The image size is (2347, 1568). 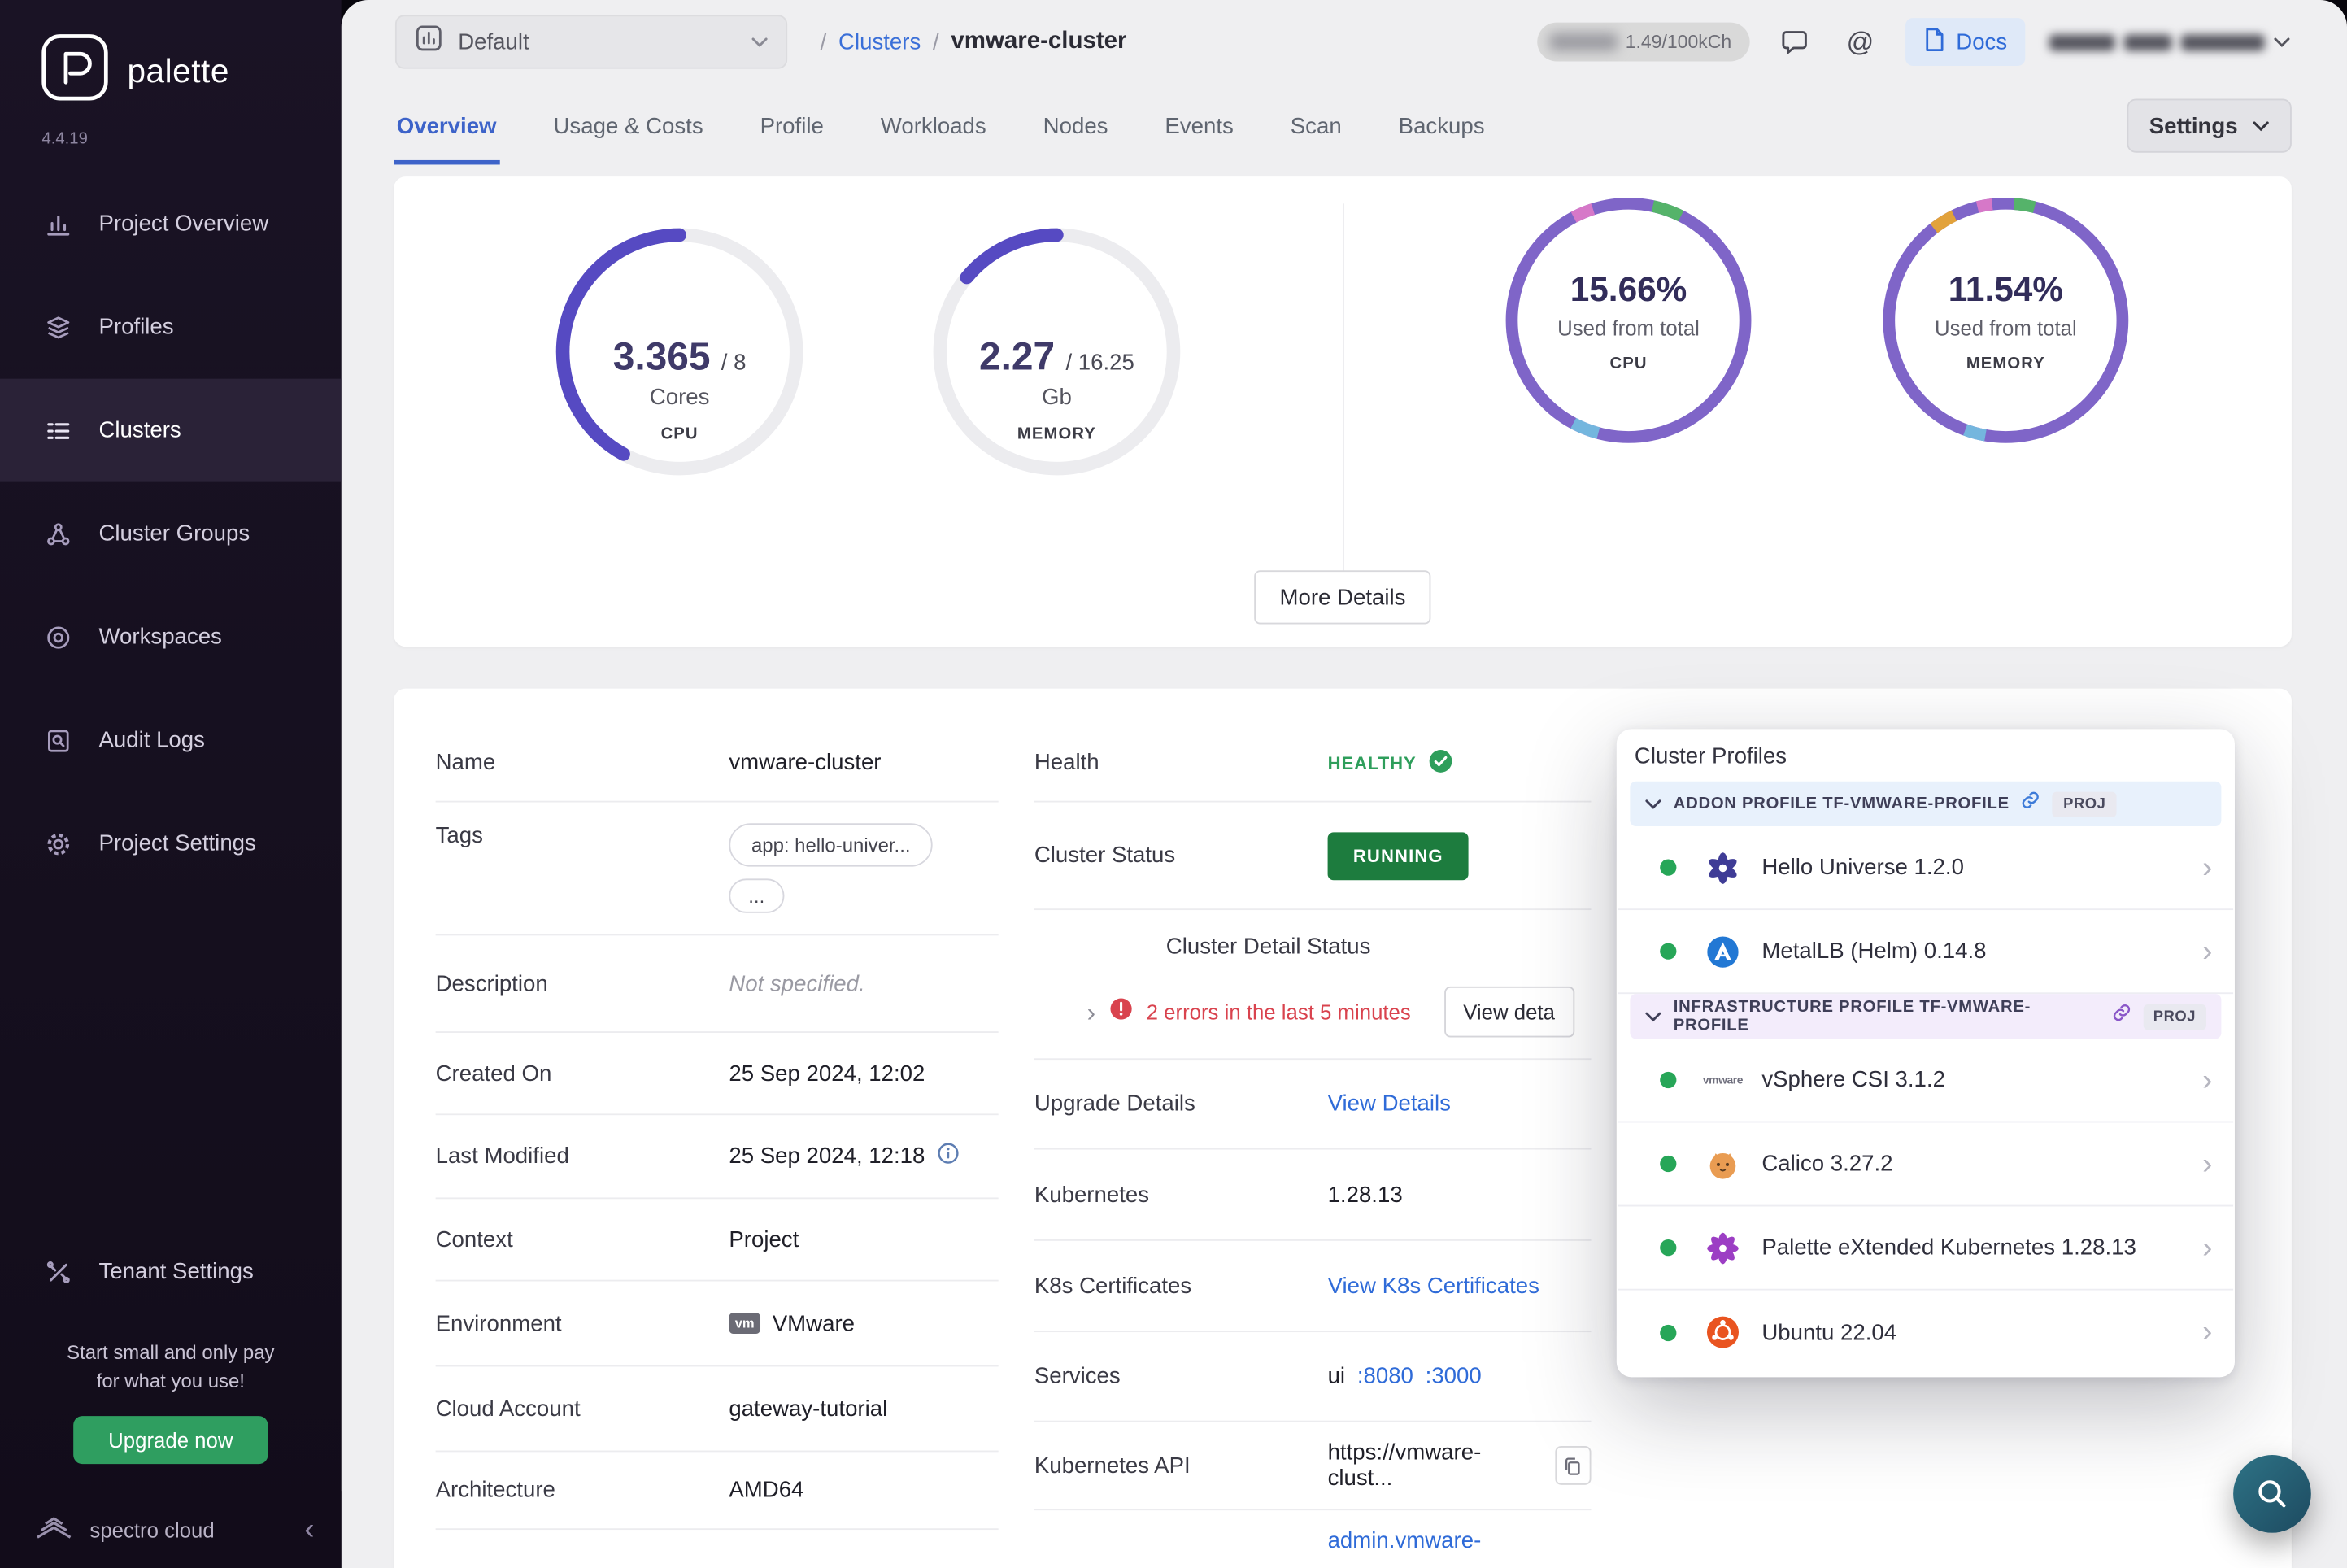 I want to click on more-details-button: More Details, so click(x=1342, y=597).